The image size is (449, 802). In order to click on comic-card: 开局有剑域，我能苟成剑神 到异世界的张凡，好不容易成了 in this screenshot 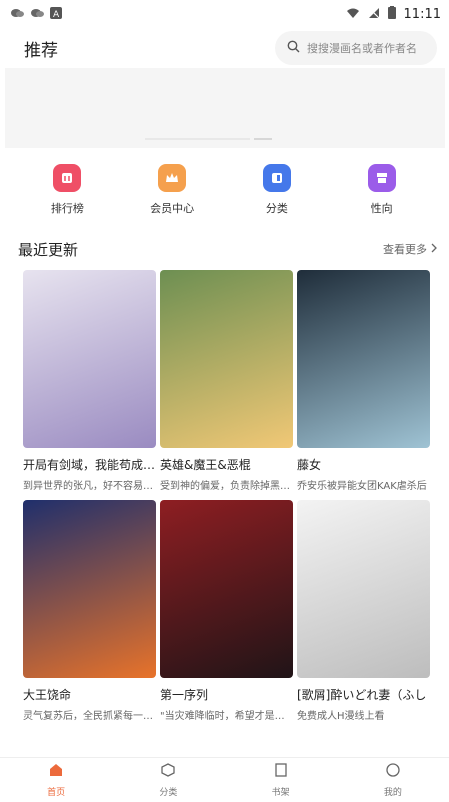, I will do `click(89, 381)`.